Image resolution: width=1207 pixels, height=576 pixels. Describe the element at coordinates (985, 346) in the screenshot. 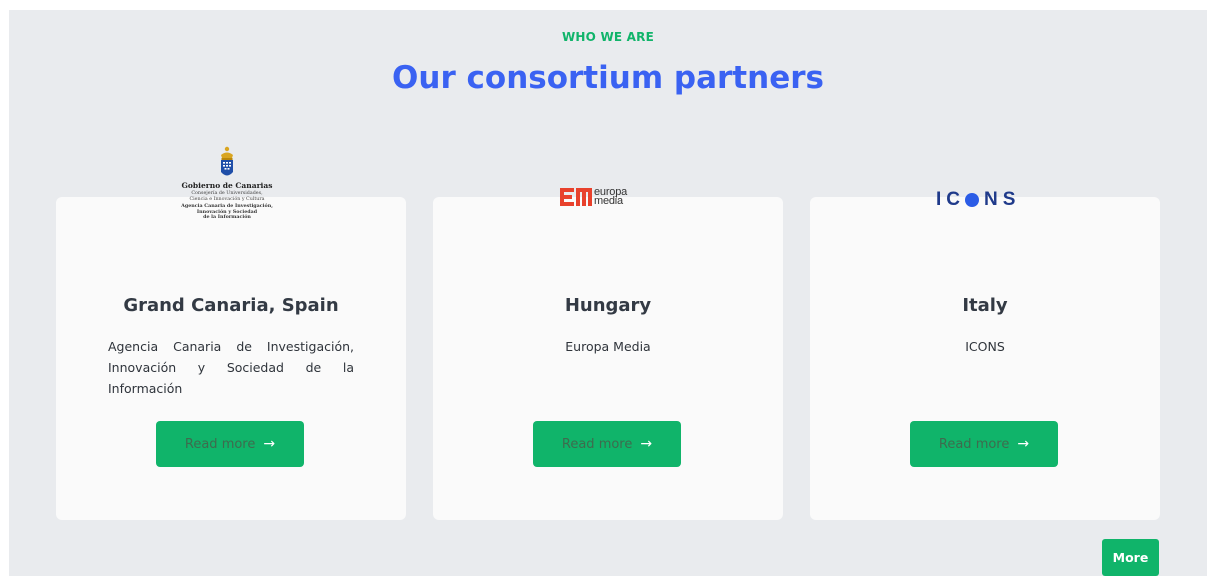

I see `partner-description: ICONS` at that location.